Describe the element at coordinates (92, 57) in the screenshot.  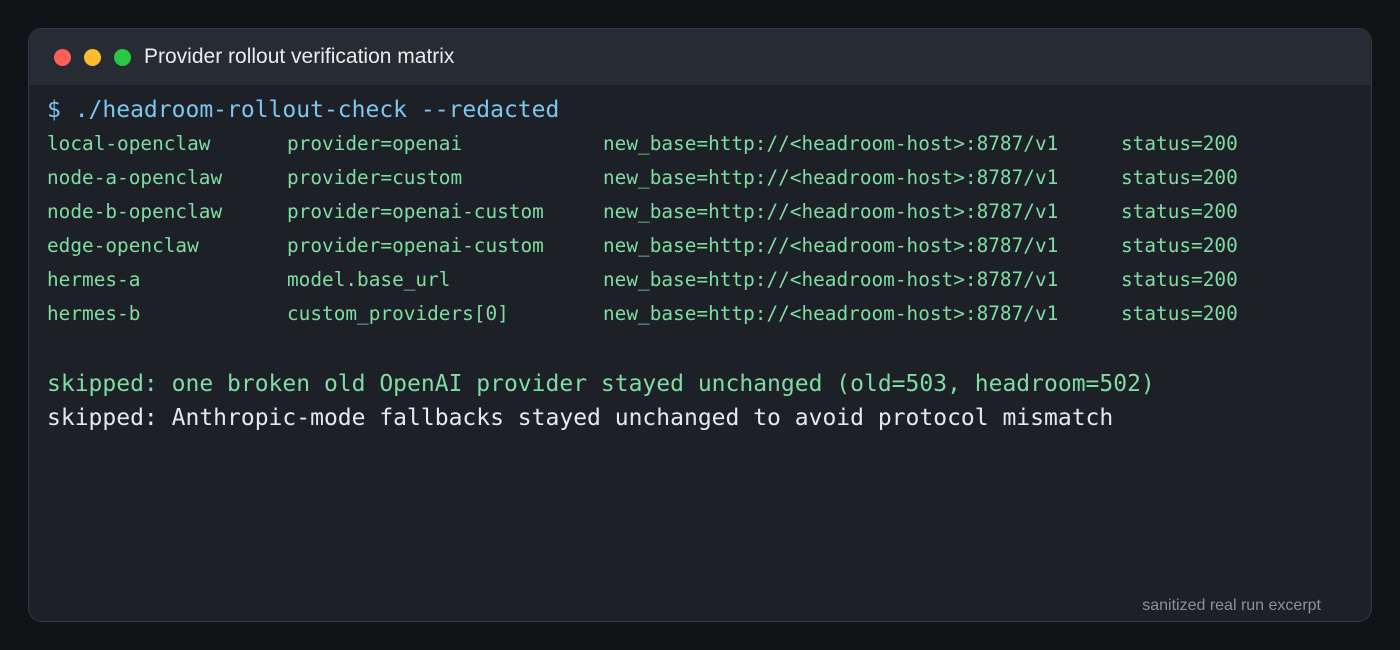
I see `minimize-window-icon` at that location.